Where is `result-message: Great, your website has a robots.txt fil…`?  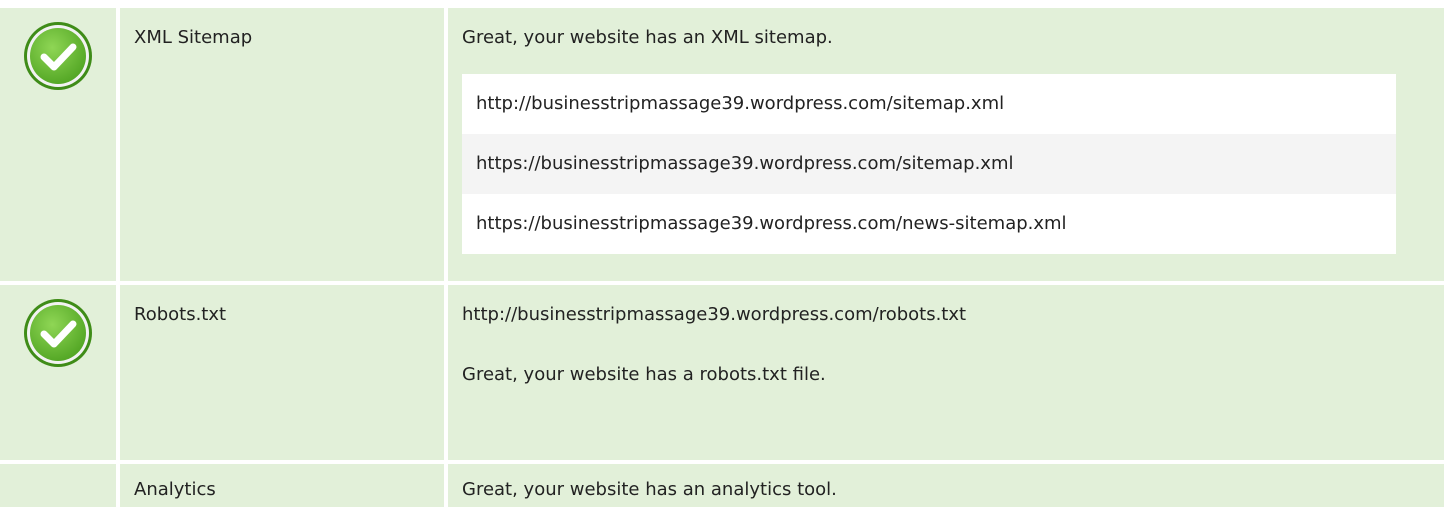
result-message: Great, your website has a robots.txt fil… is located at coordinates (644, 374).